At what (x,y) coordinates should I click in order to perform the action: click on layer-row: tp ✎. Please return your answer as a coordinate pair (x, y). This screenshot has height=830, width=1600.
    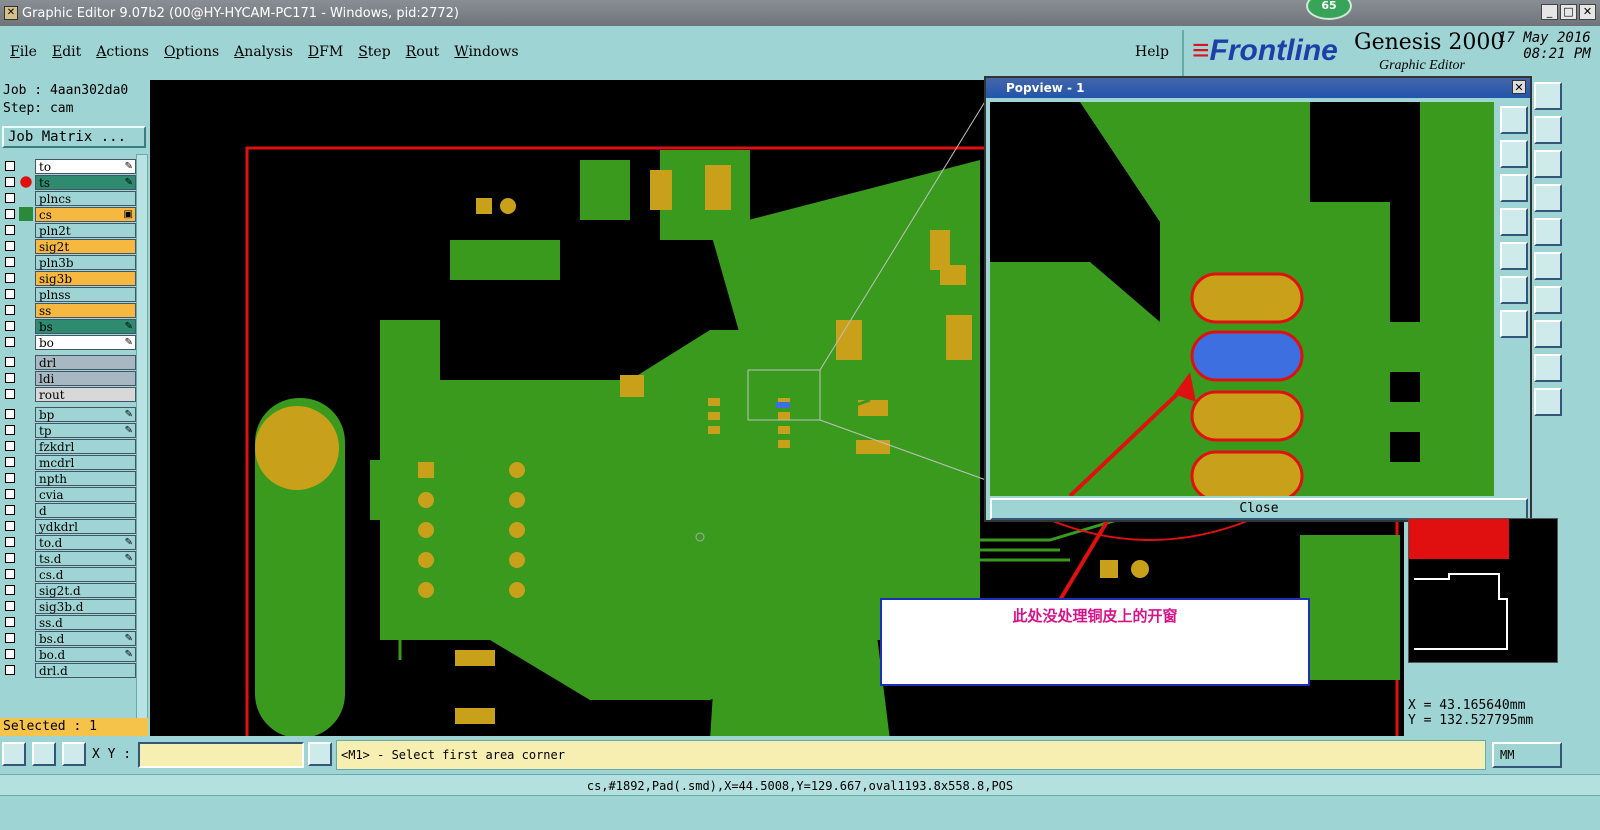
    Looking at the image, I should click on (69, 430).